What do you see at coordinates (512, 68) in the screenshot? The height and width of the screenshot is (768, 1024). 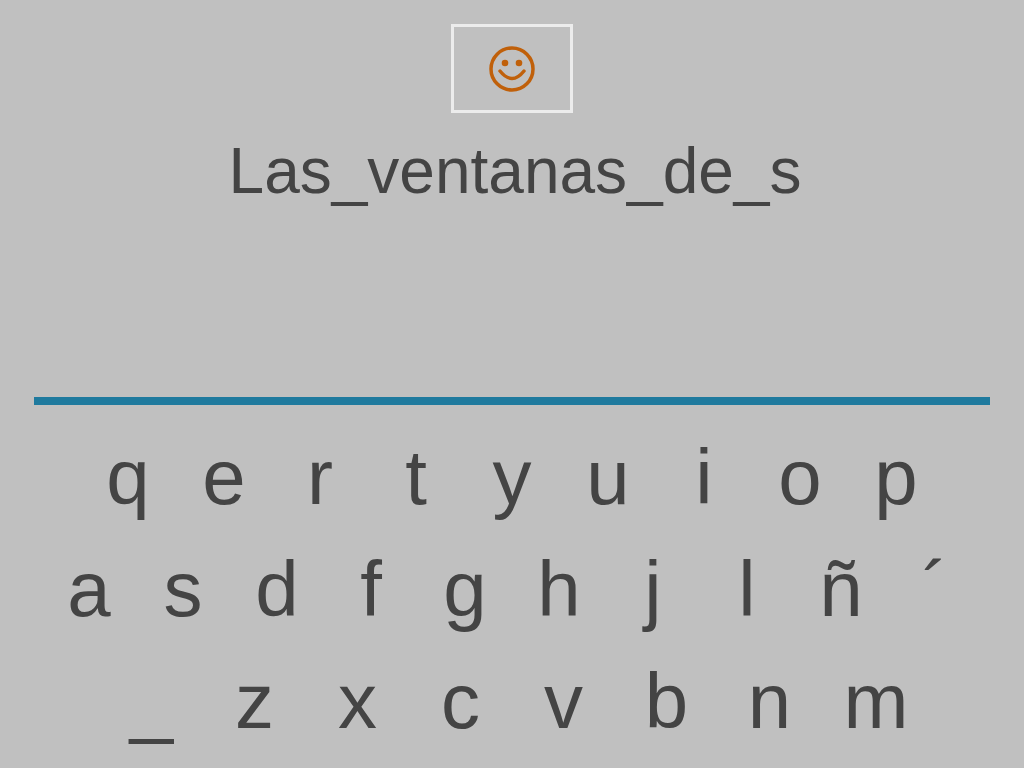 I see `smiley-icon` at bounding box center [512, 68].